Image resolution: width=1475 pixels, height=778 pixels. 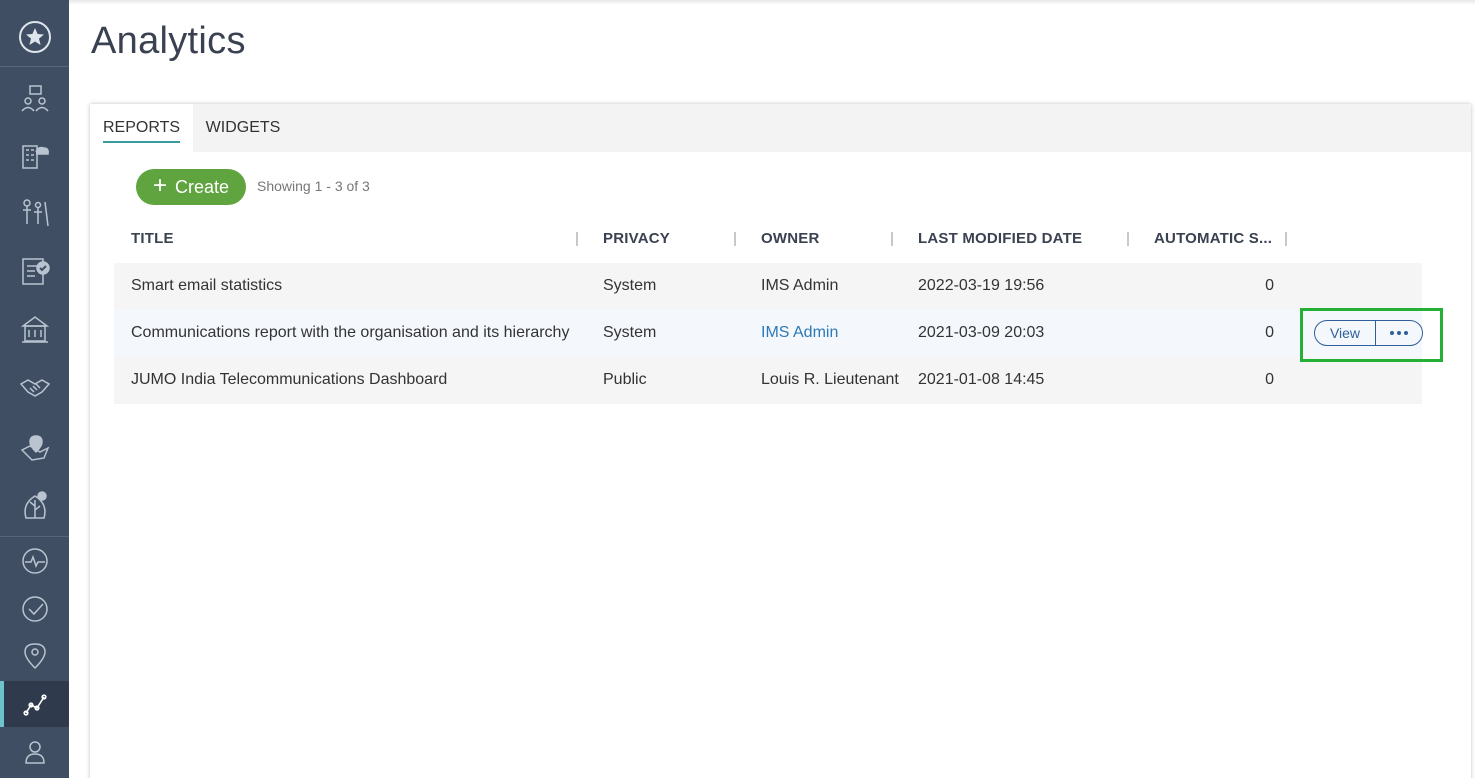 I want to click on activity-icon, so click(x=34, y=561).